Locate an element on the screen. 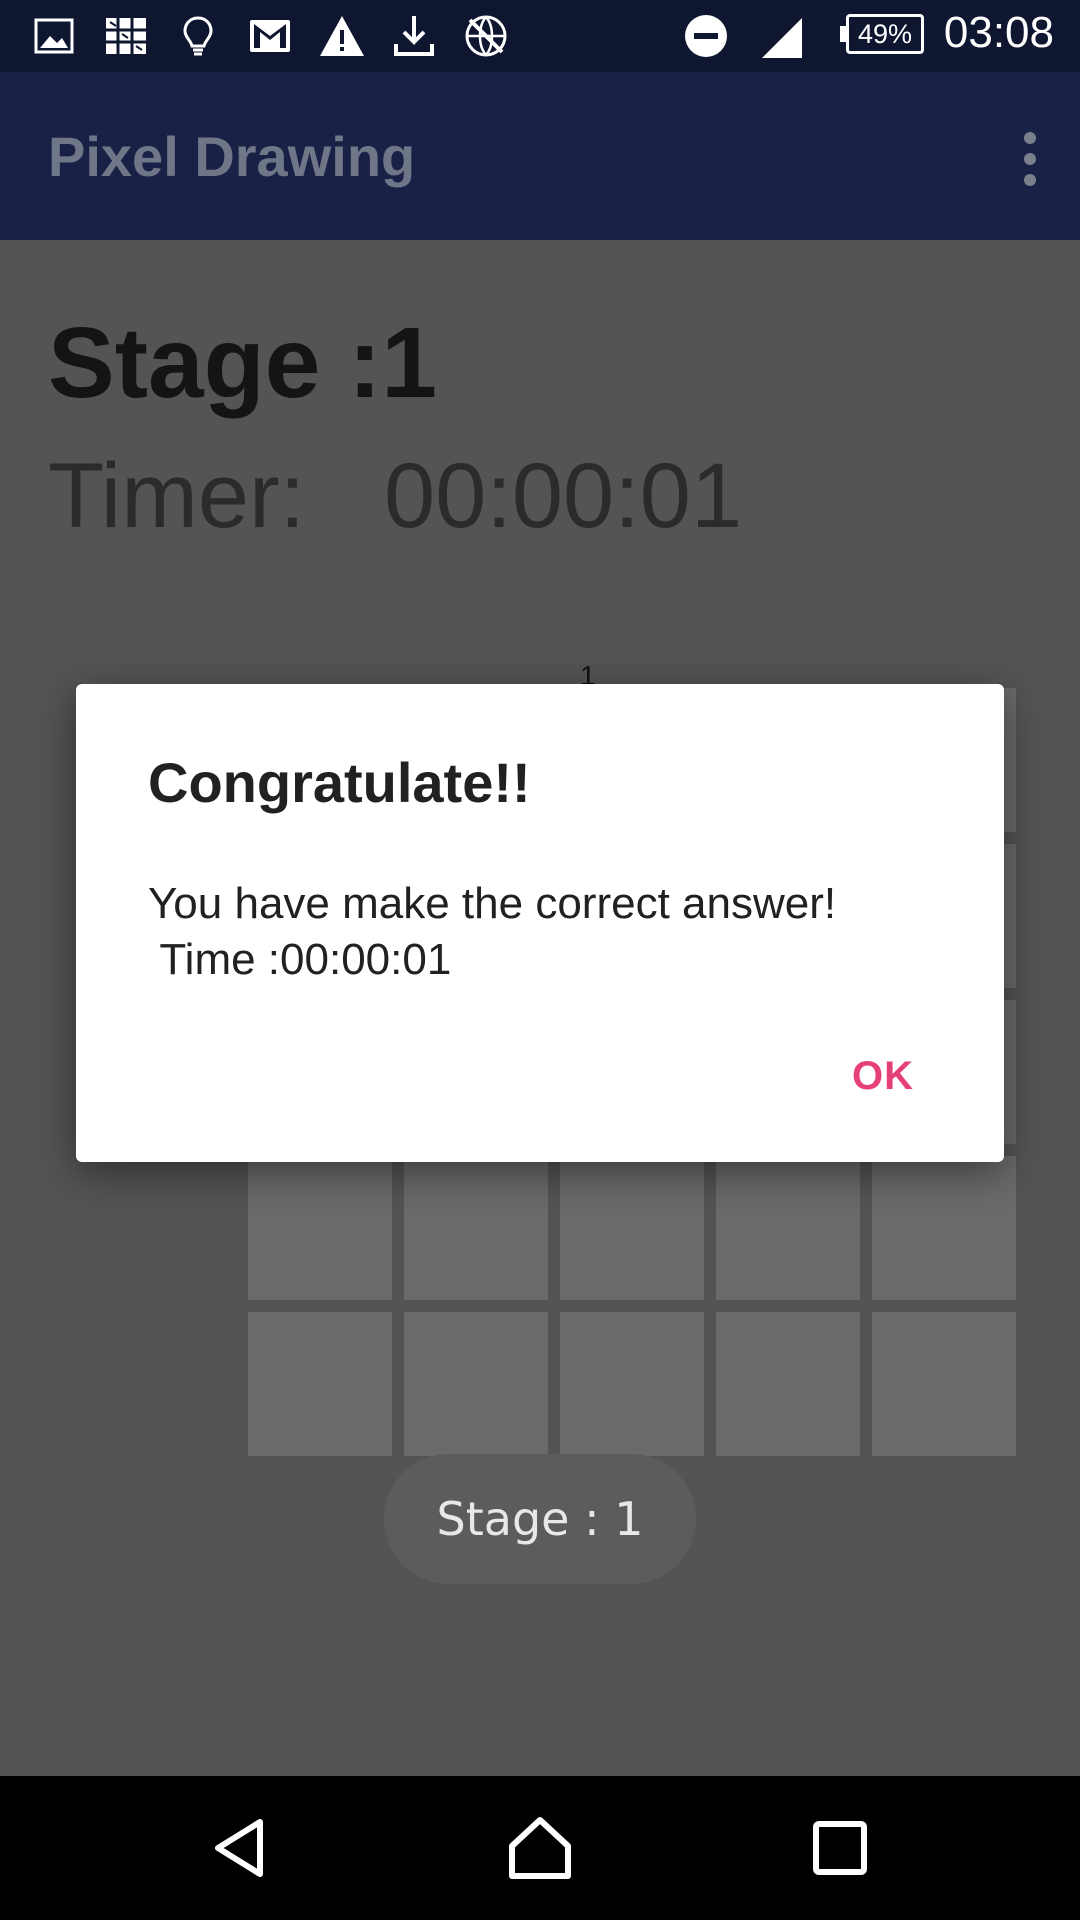  dialog-message-line1: You have make the correct answer! is located at coordinates (492, 903).